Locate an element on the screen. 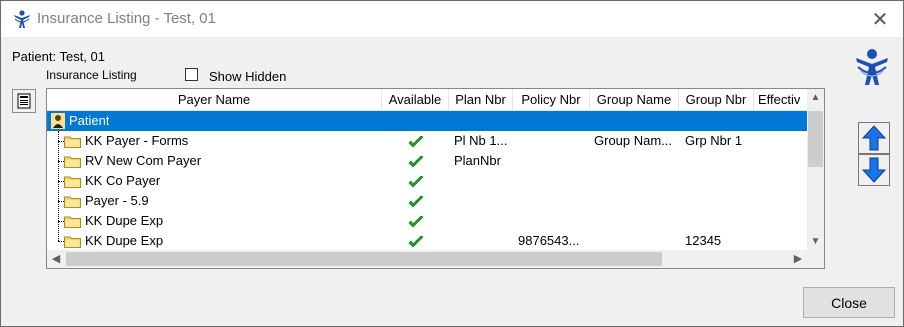 This screenshot has width=904, height=327. close-button: Close is located at coordinates (849, 302).